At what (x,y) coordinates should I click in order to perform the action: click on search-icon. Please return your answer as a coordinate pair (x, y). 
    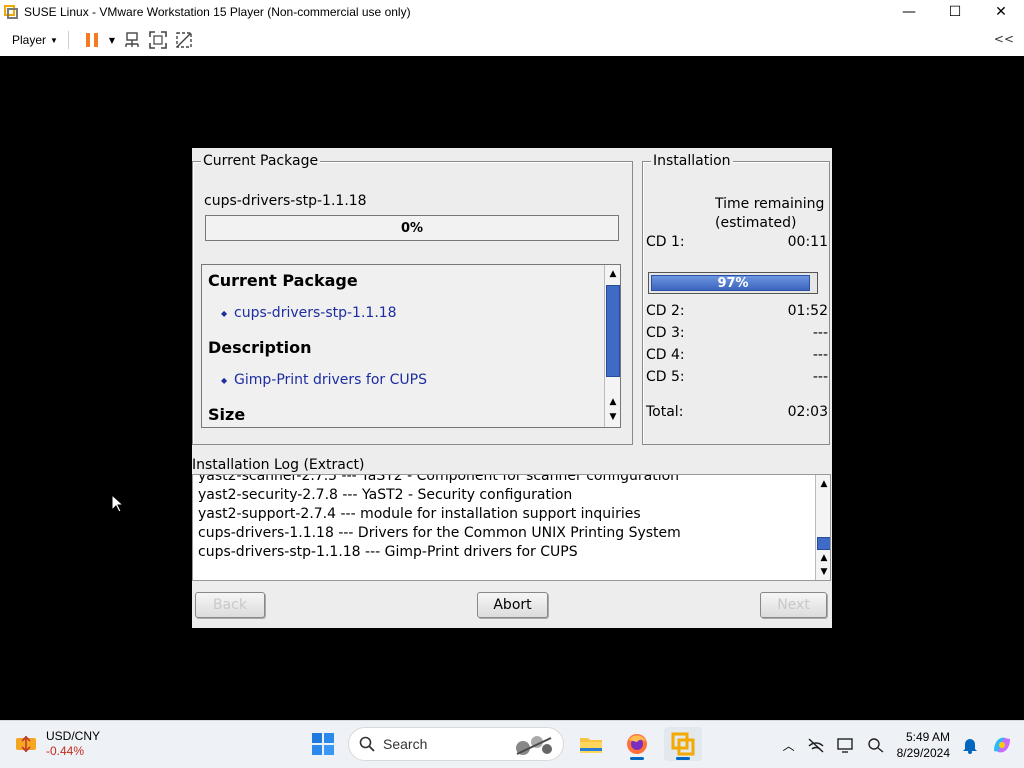
    Looking at the image, I should click on (367, 744).